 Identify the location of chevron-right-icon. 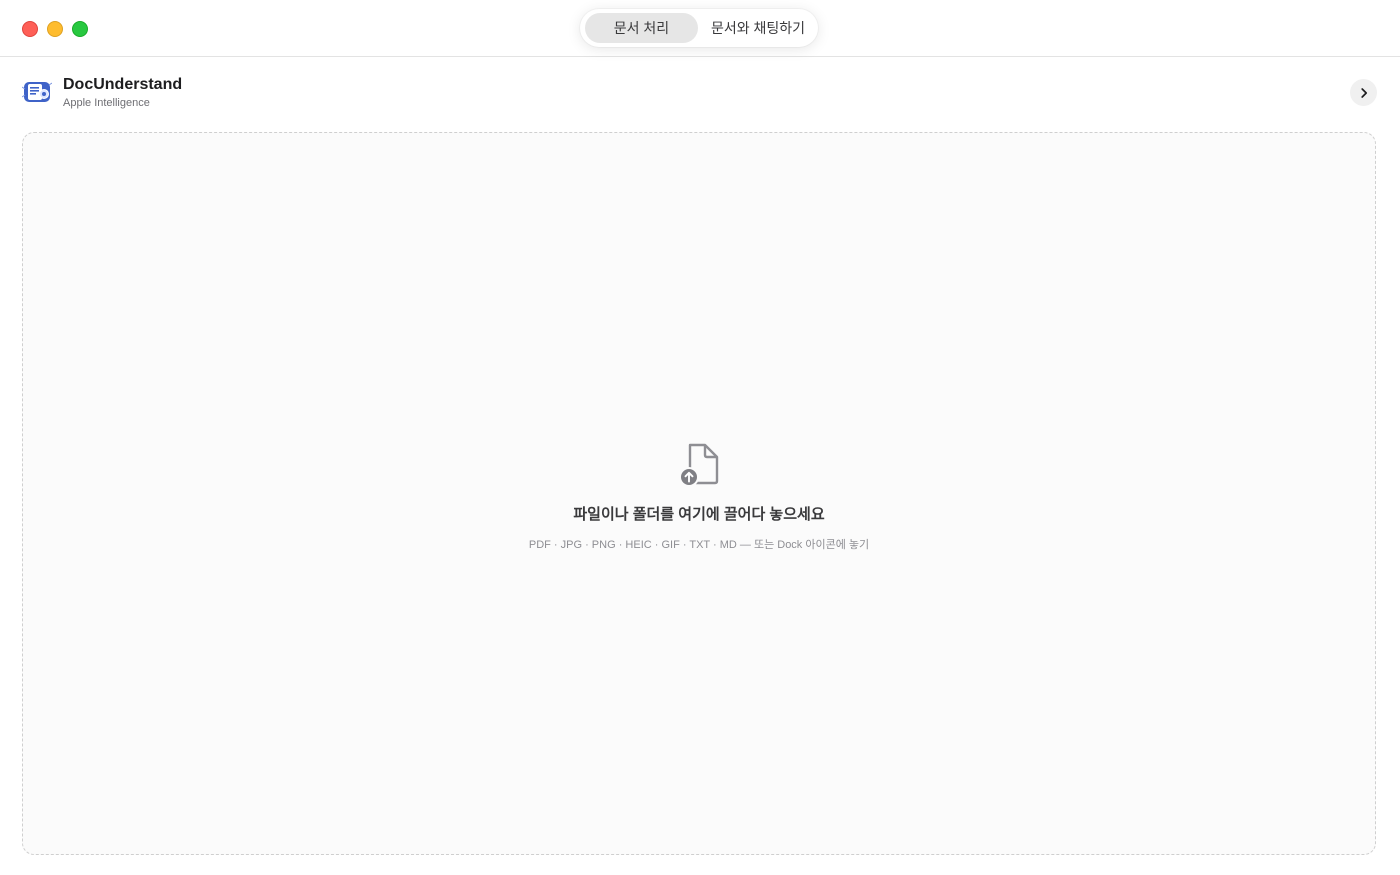
(1363, 92).